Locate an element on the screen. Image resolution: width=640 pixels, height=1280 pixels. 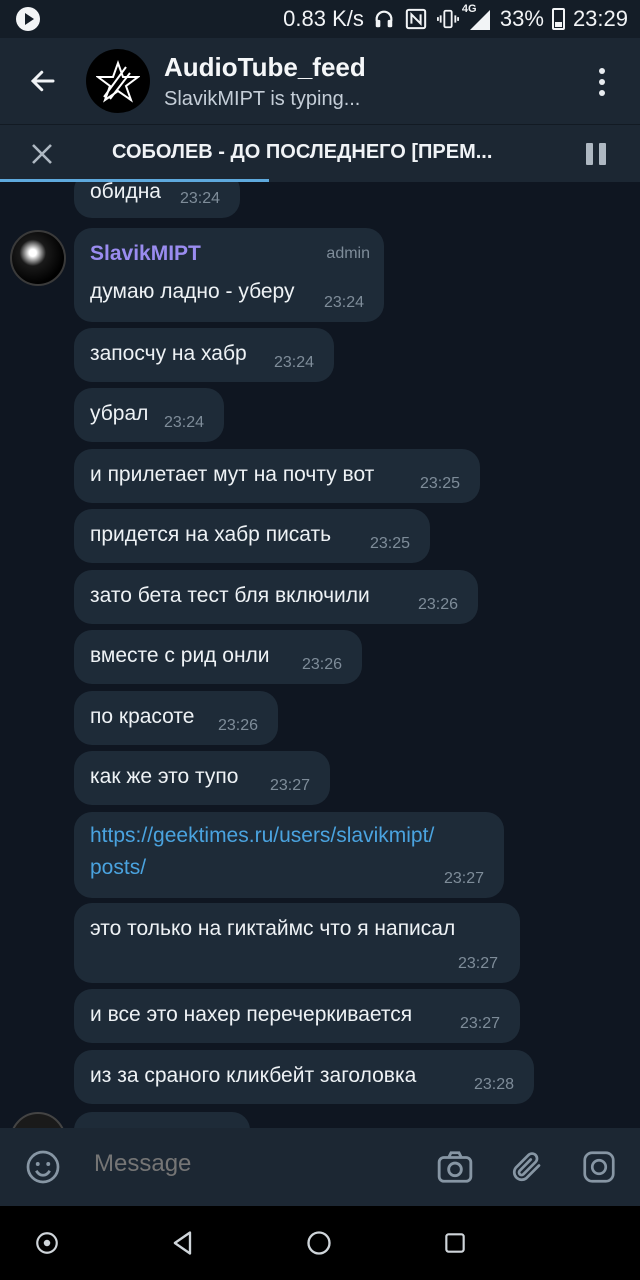
vibrate-icon is located at coordinates (448, 19).